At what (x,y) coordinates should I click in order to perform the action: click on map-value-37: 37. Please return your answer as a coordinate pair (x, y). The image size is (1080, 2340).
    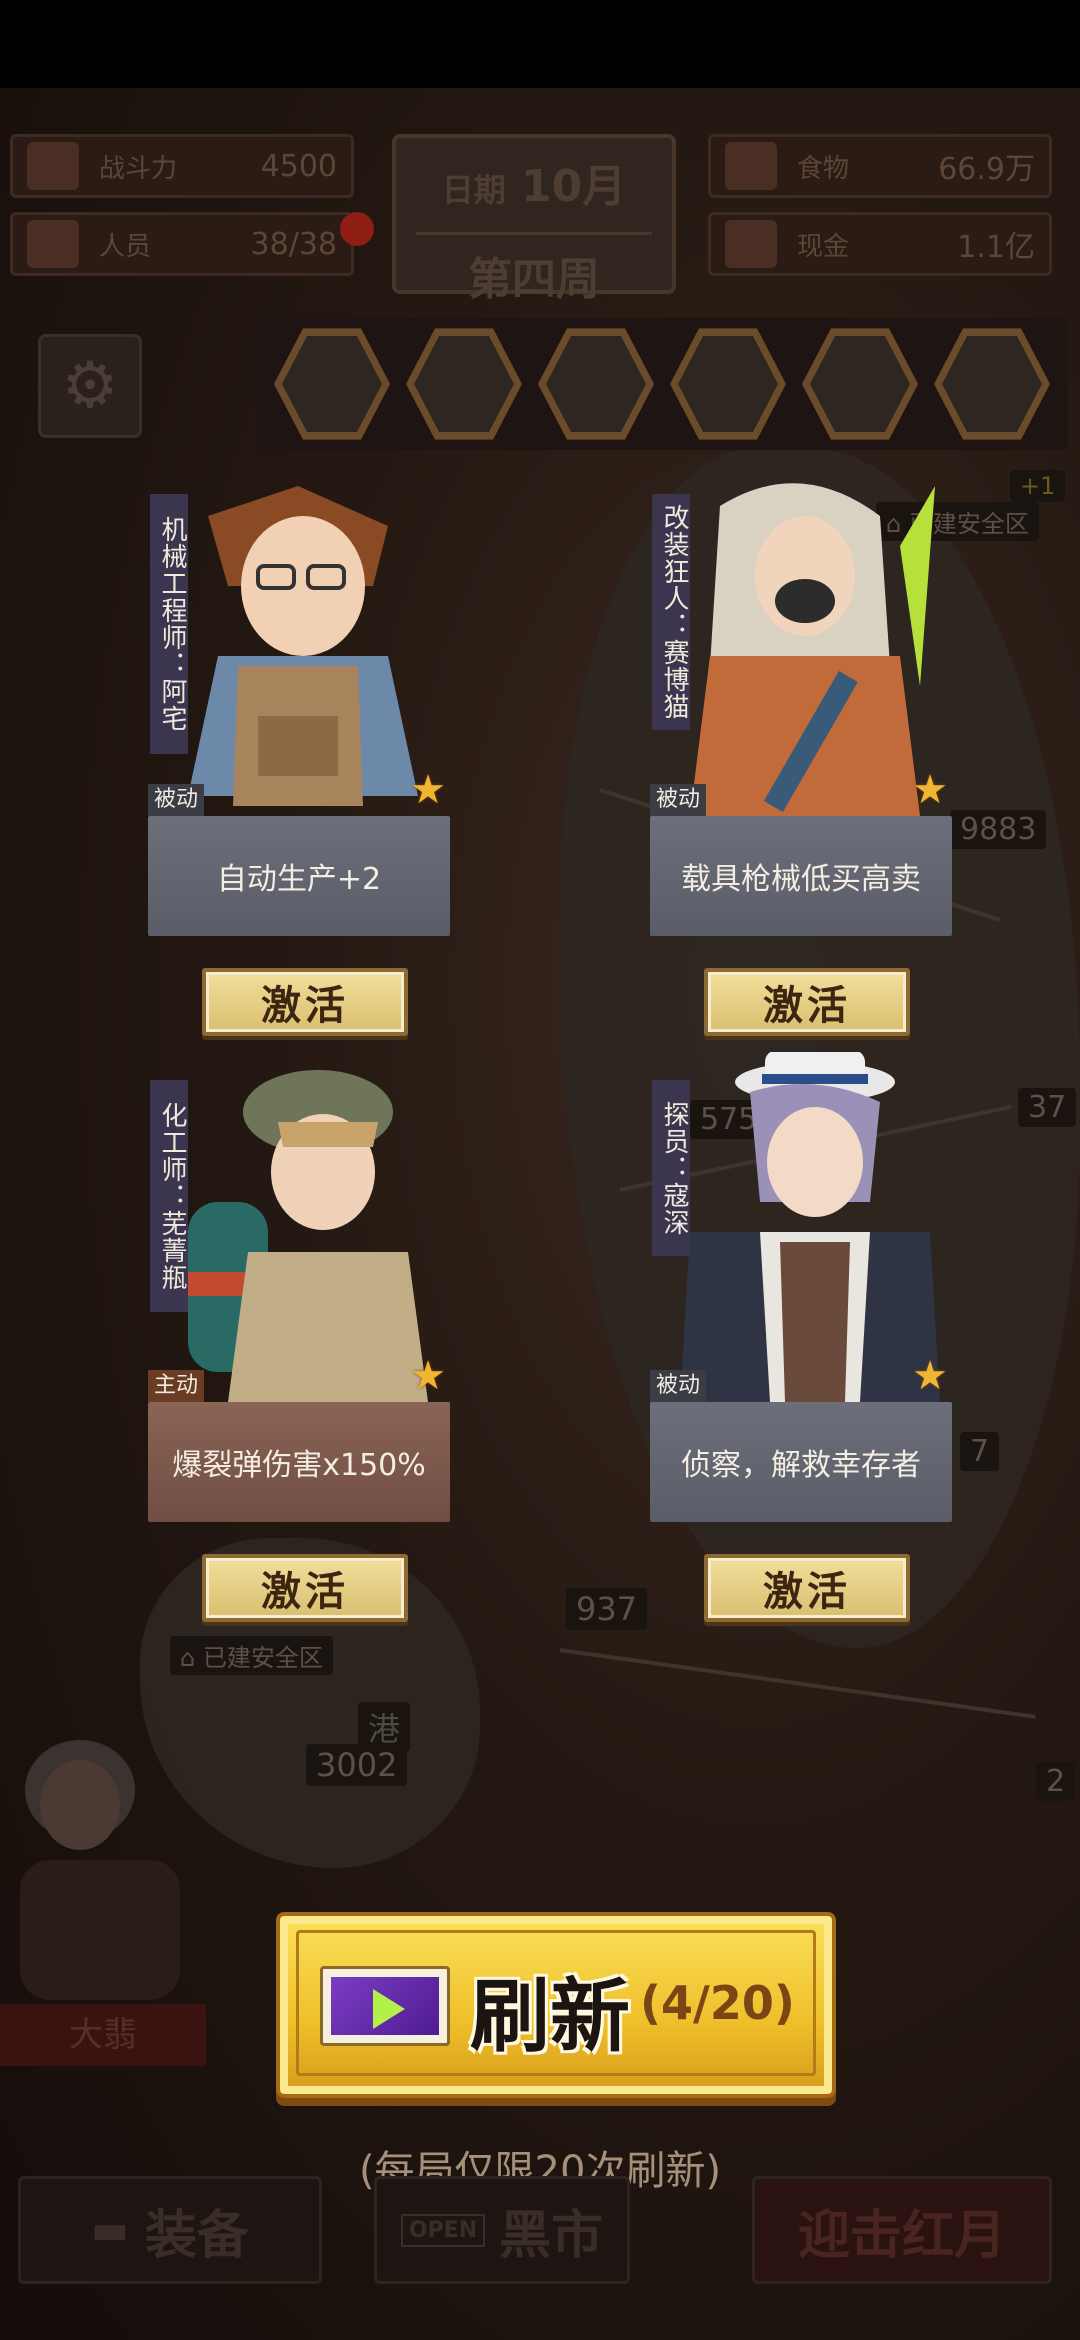
    Looking at the image, I should click on (1047, 1107).